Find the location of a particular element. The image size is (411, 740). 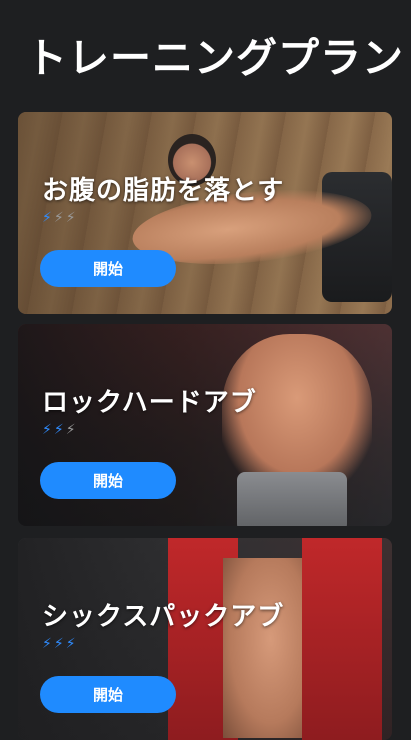

plan-card-title: ロックハードアブ is located at coordinates (149, 403).